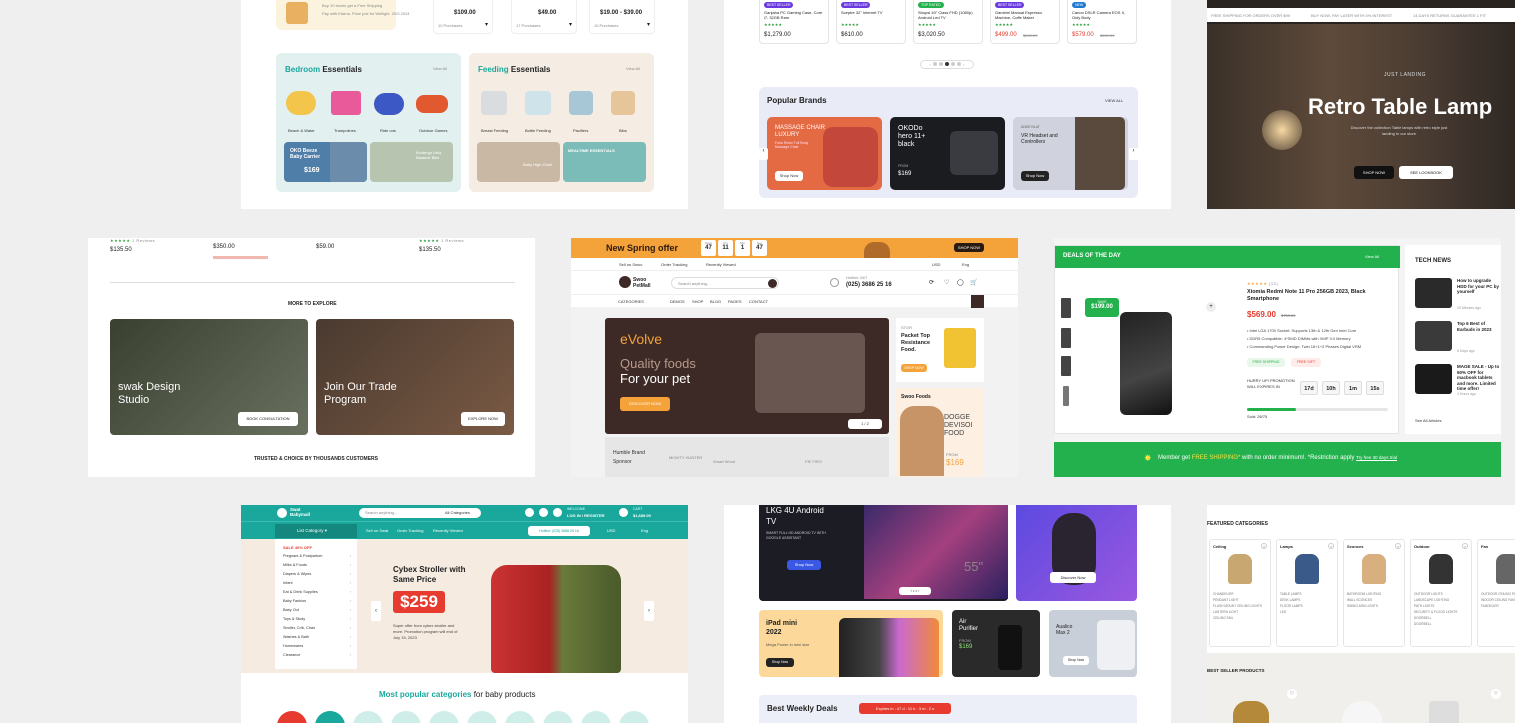 The width and height of the screenshot is (1515, 723). I want to click on currency-select: USD, so click(611, 530).